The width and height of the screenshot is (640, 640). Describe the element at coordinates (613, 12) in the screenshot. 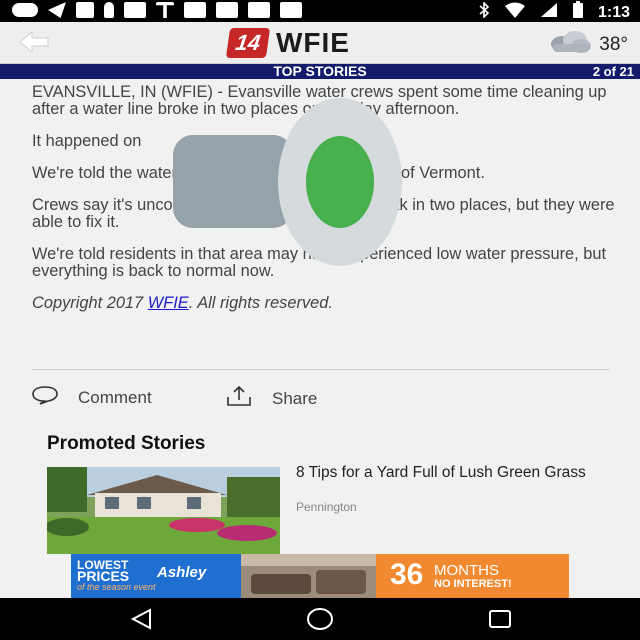

I see `clock: 1:13` at that location.